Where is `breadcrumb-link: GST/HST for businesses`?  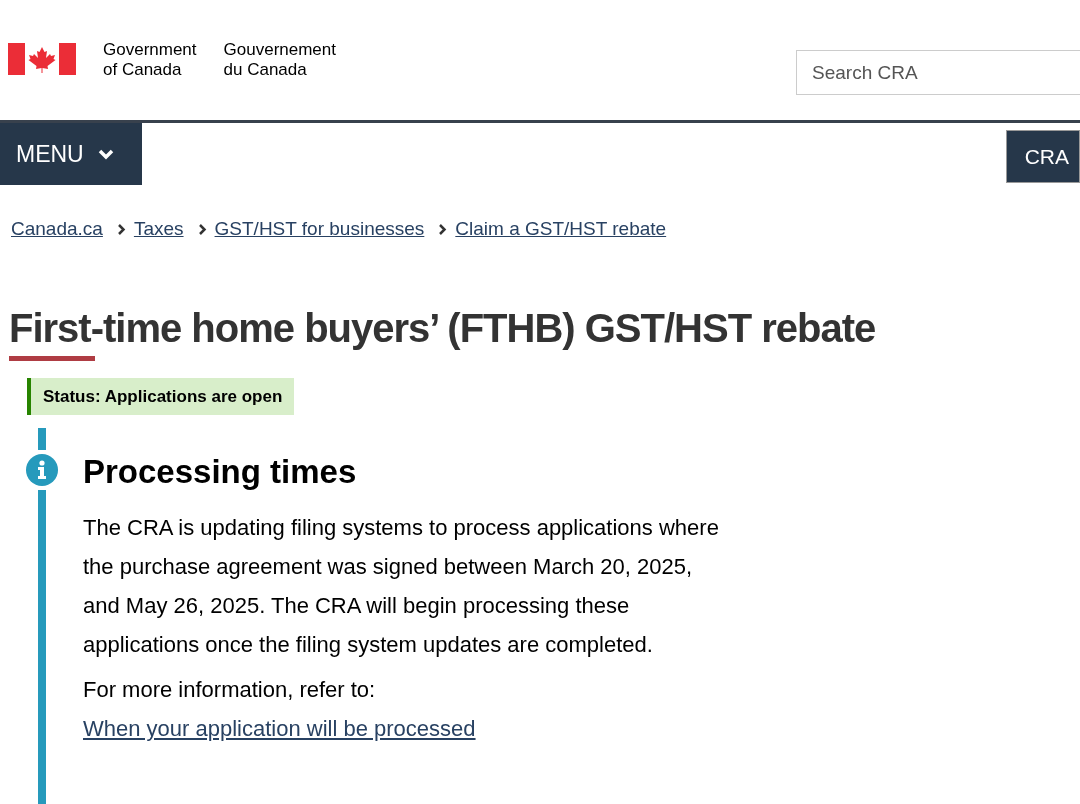 breadcrumb-link: GST/HST for businesses is located at coordinates (319, 229).